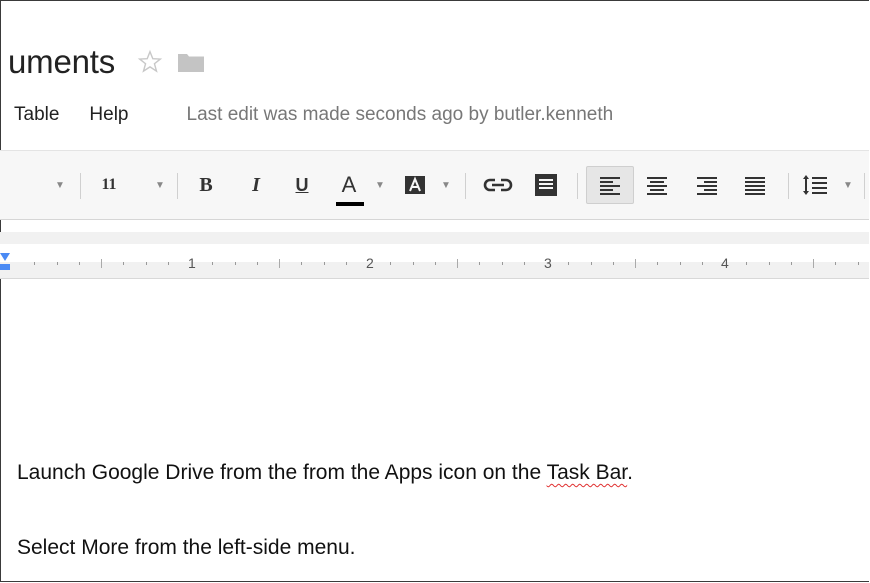  I want to click on line-spacing-button, so click(815, 185).